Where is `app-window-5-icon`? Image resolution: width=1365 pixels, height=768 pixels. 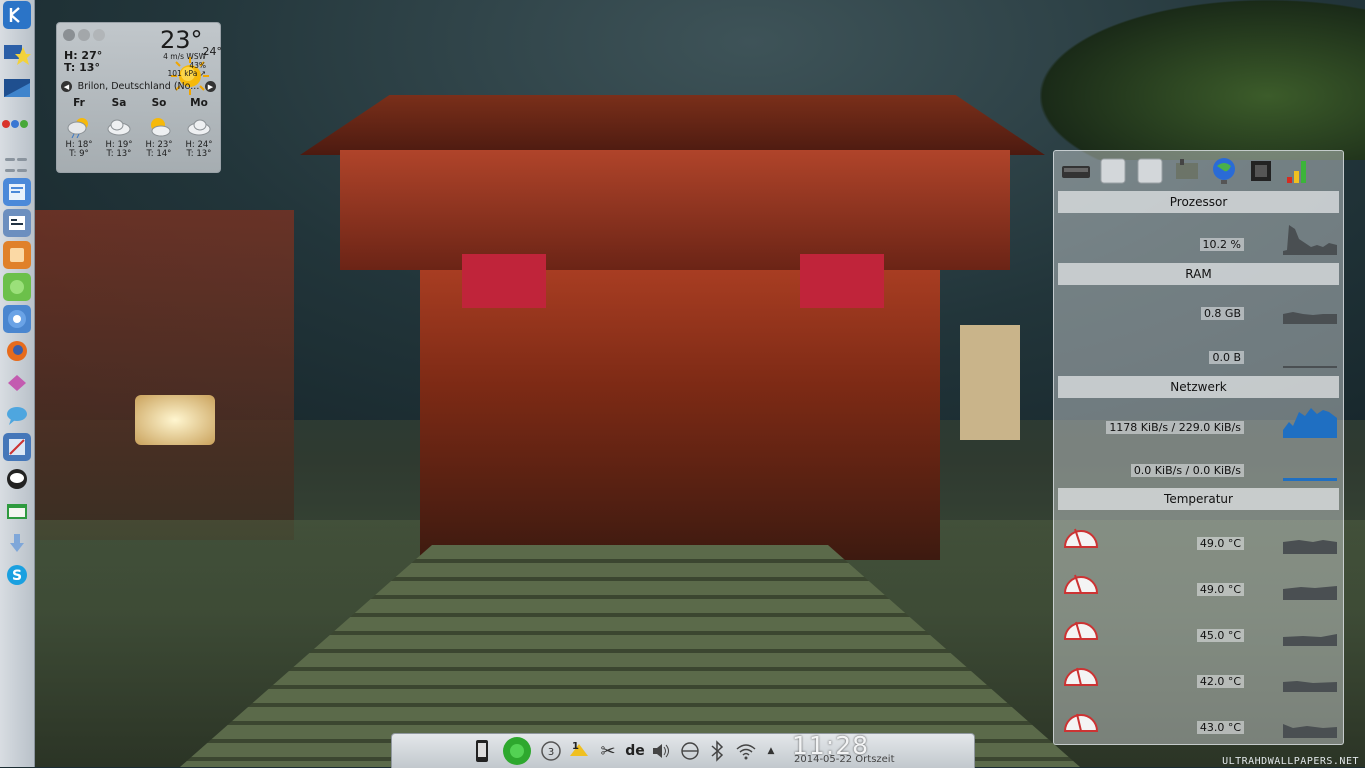
app-window-5-icon is located at coordinates (17, 383).